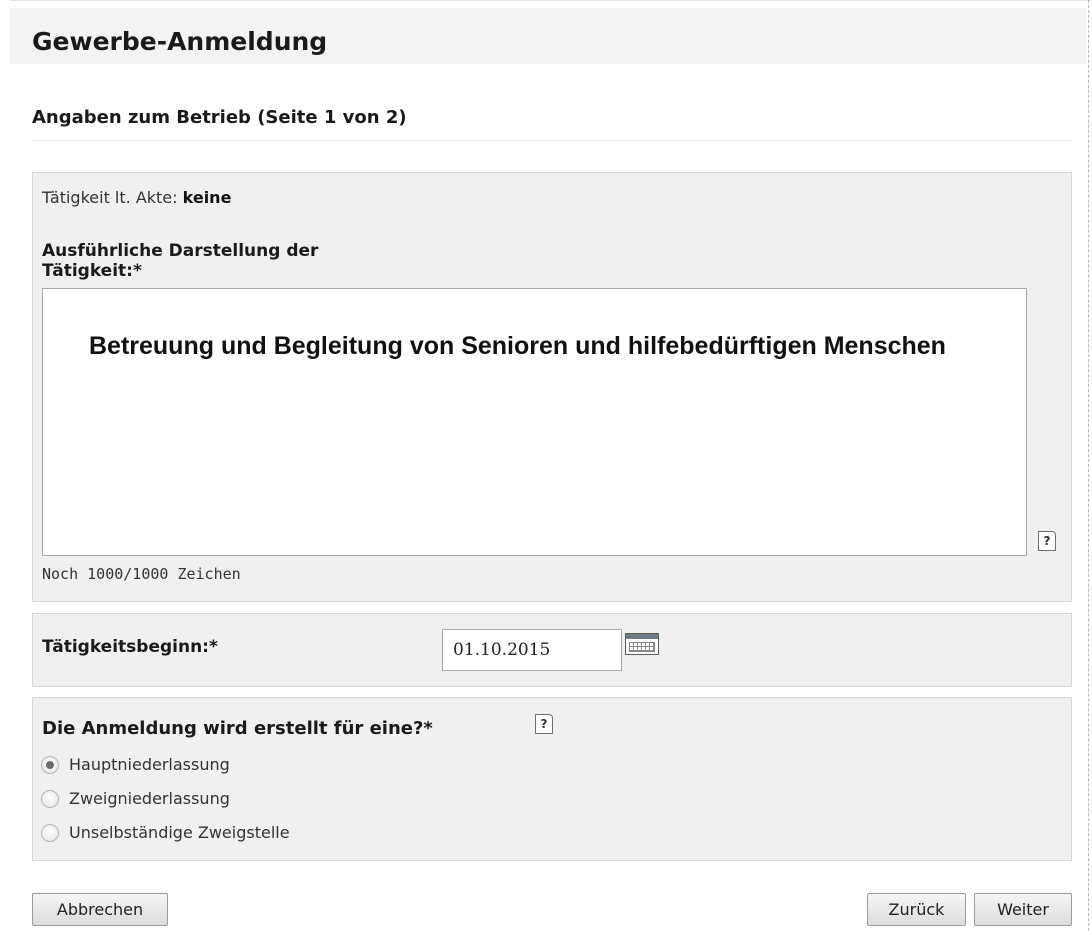 The height and width of the screenshot is (931, 1092). I want to click on calendar-icon-grid, so click(642, 647).